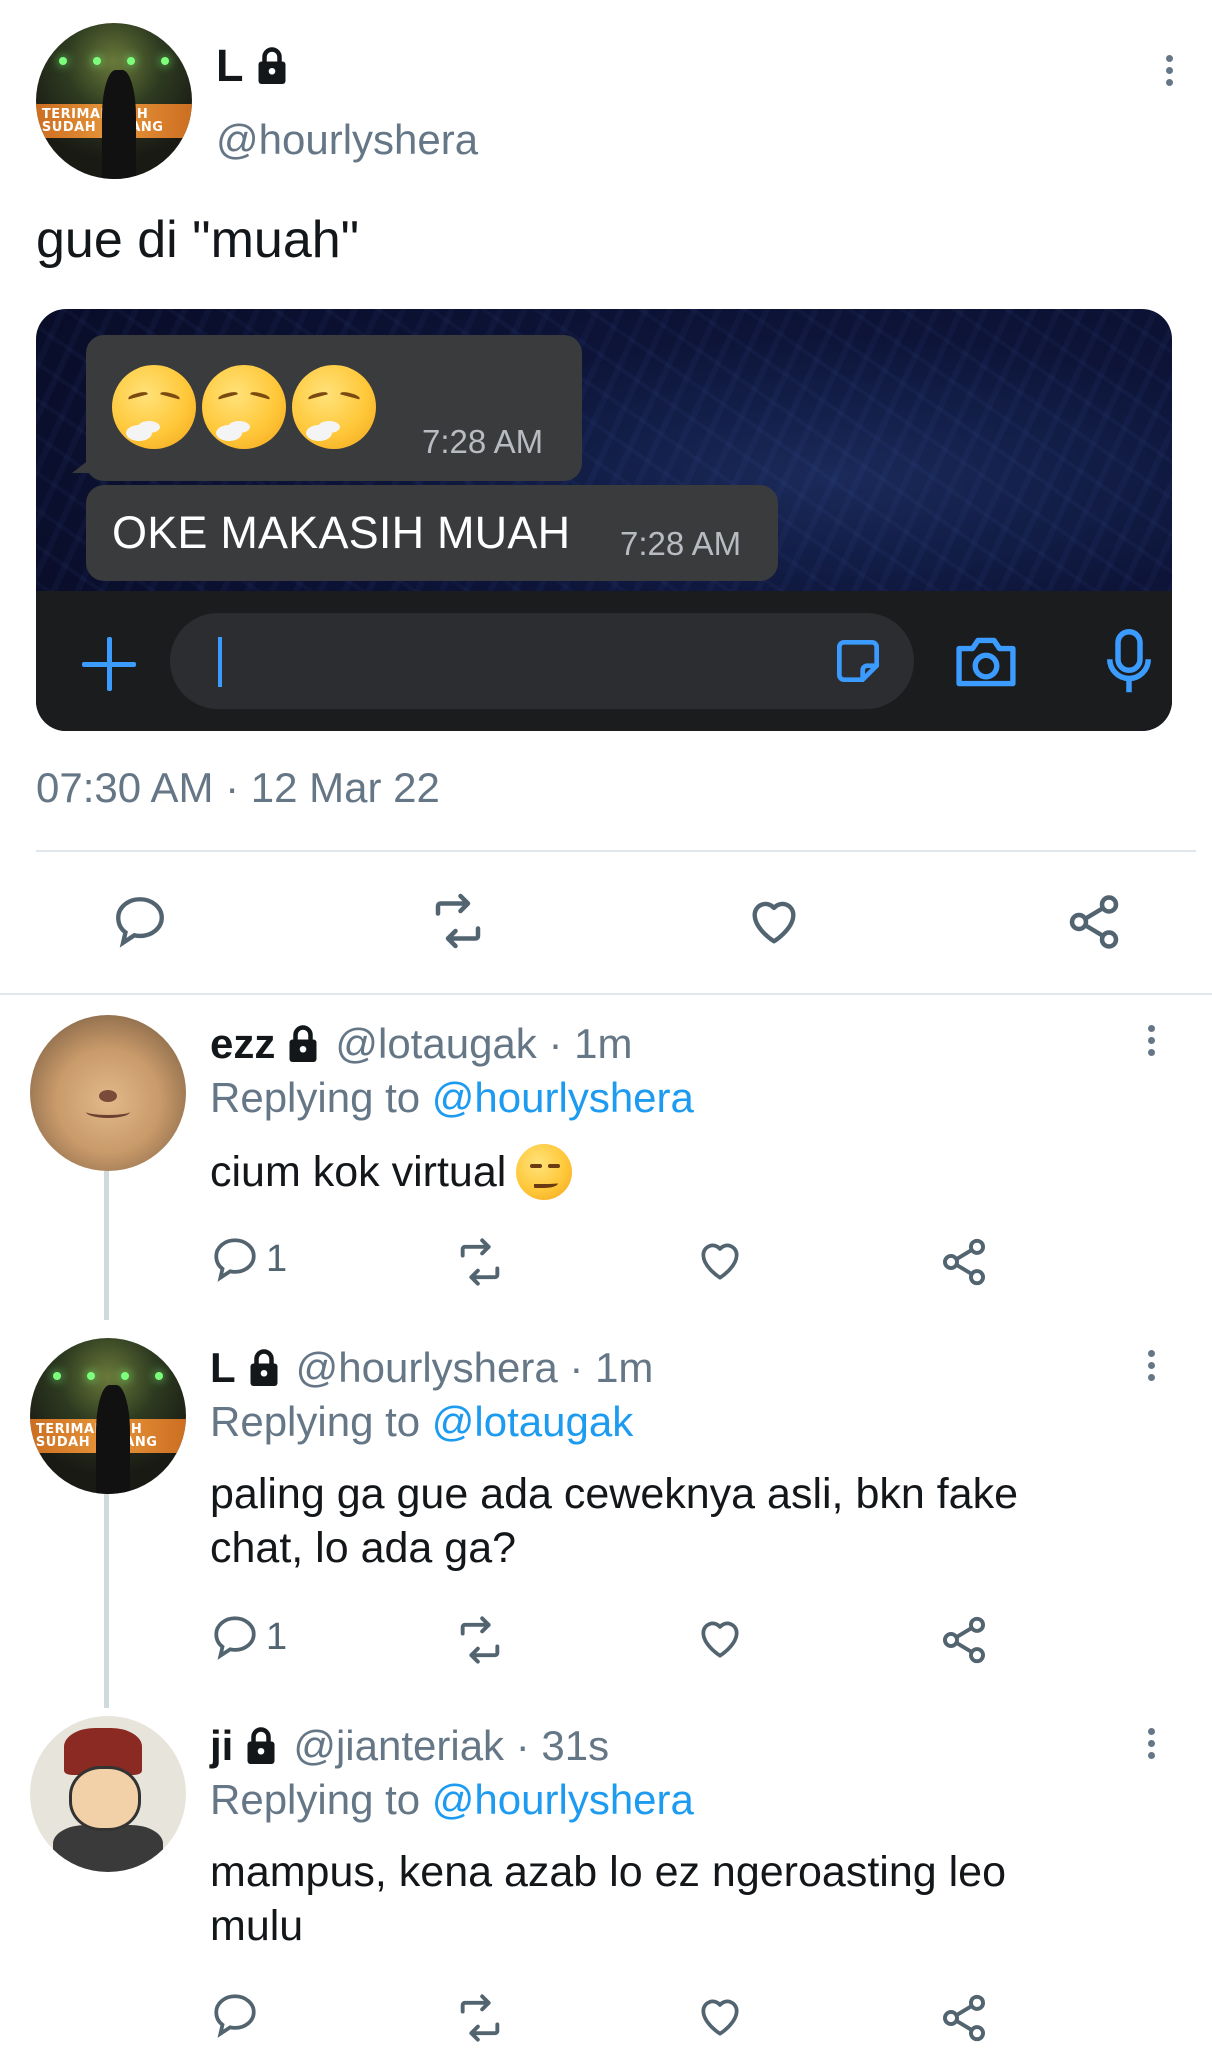  What do you see at coordinates (544, 1172) in the screenshot?
I see `smirk-emoji-icon` at bounding box center [544, 1172].